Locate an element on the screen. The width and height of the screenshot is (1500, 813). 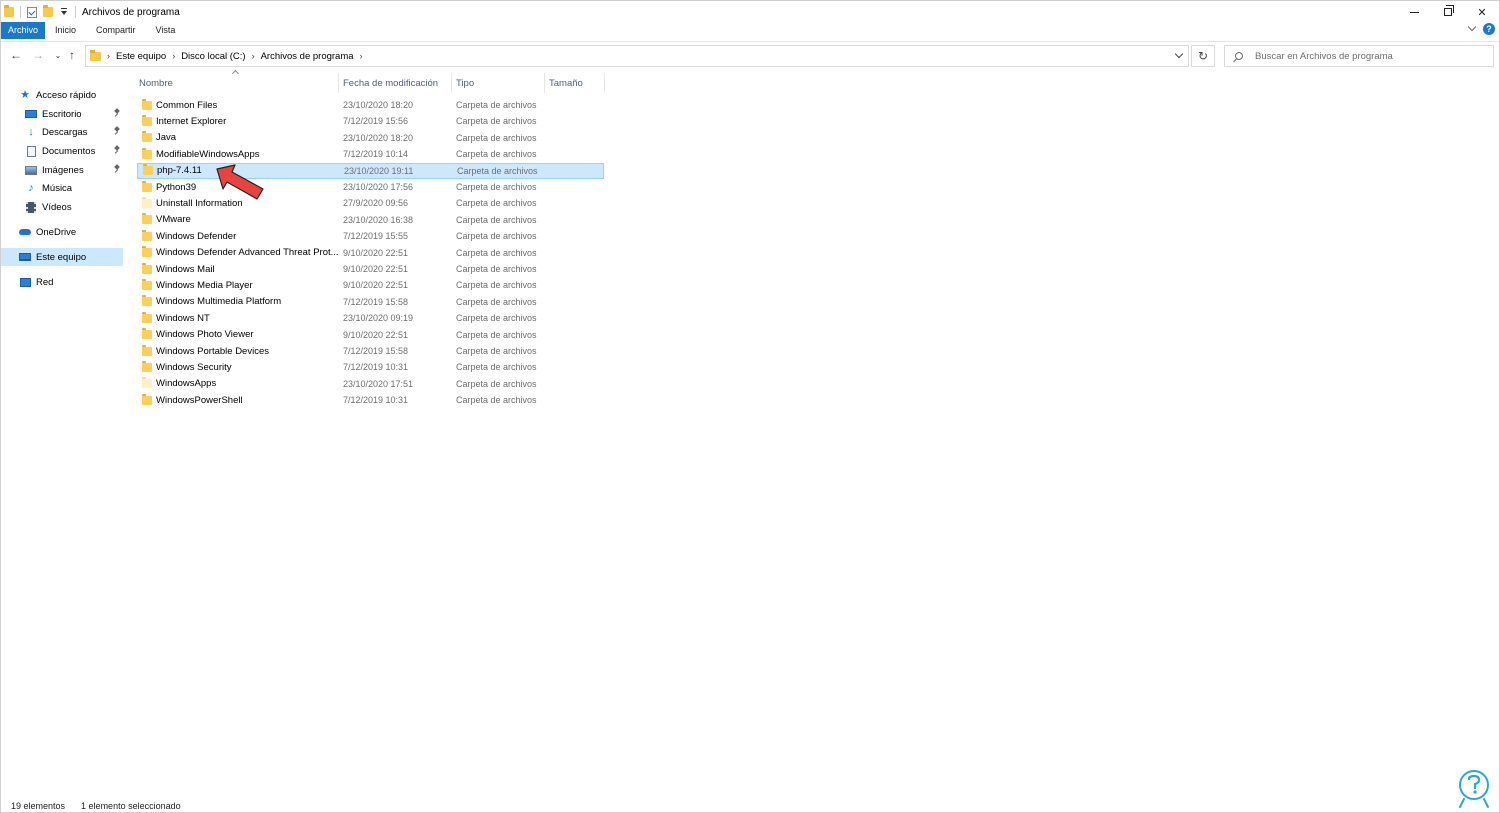
sidebar-item-documentos: Documentos is located at coordinates (74, 151).